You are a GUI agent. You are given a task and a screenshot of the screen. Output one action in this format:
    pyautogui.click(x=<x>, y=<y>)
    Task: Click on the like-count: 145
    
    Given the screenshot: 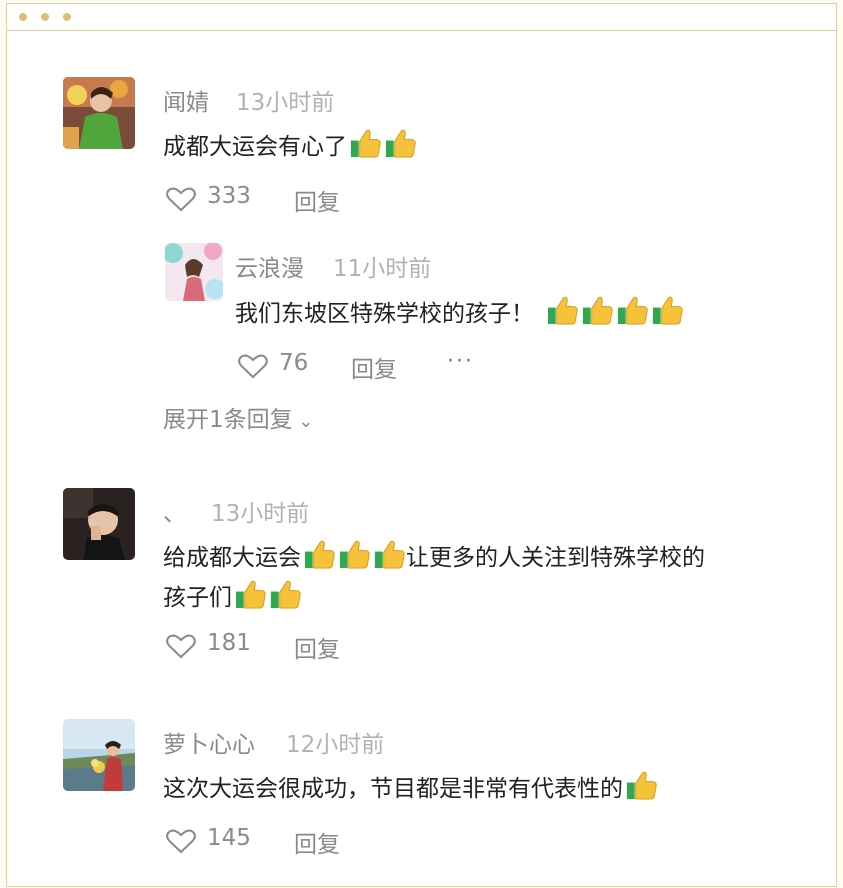 What is the action you would take?
    pyautogui.click(x=229, y=838)
    